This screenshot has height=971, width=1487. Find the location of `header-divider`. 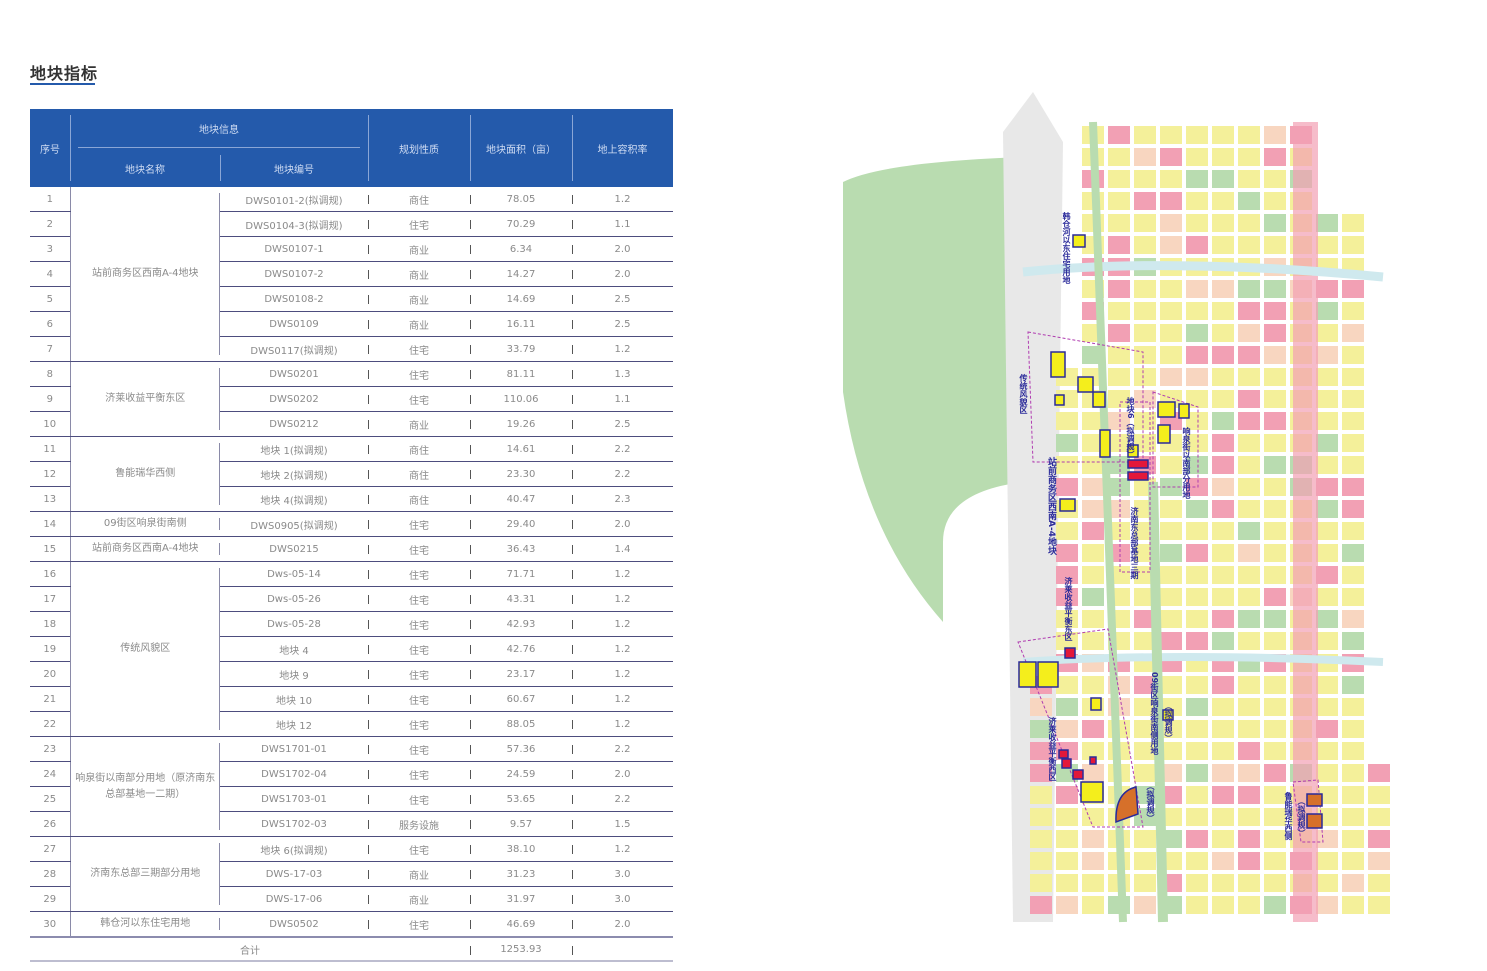

header-divider is located at coordinates (219, 147).